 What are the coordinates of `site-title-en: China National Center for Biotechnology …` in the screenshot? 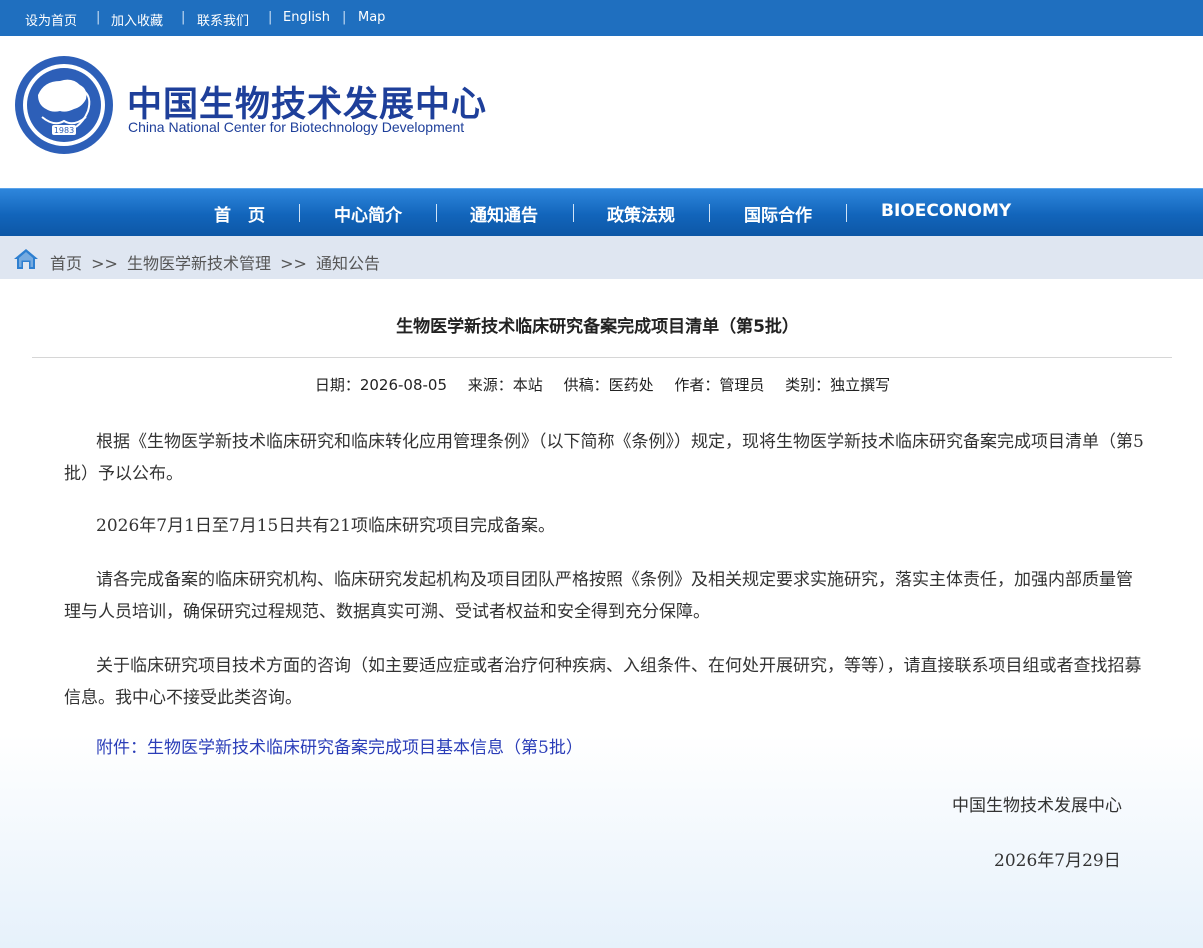 It's located at (296, 127).